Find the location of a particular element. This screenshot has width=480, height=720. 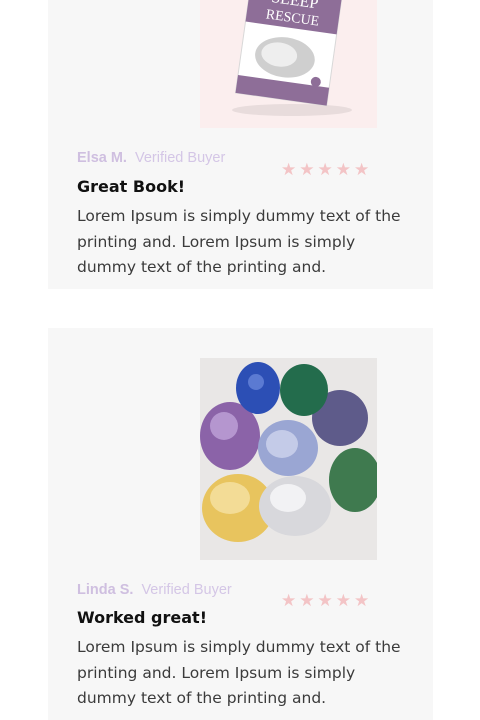

verified-buyer-label: Verified Buyer is located at coordinates (186, 590).